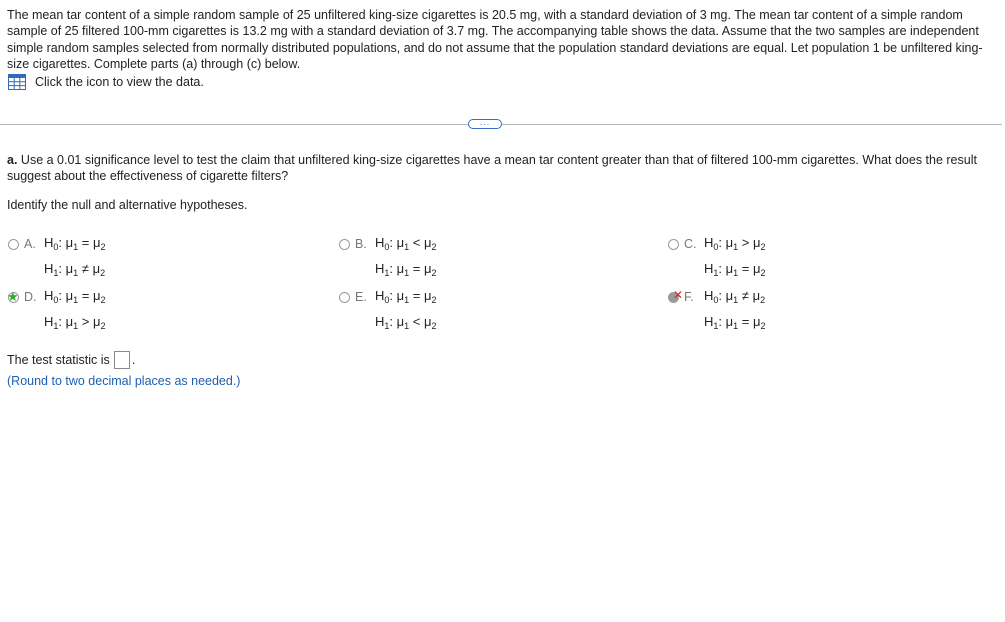 The image size is (1005, 622). I want to click on option-letter: A., so click(30, 244).